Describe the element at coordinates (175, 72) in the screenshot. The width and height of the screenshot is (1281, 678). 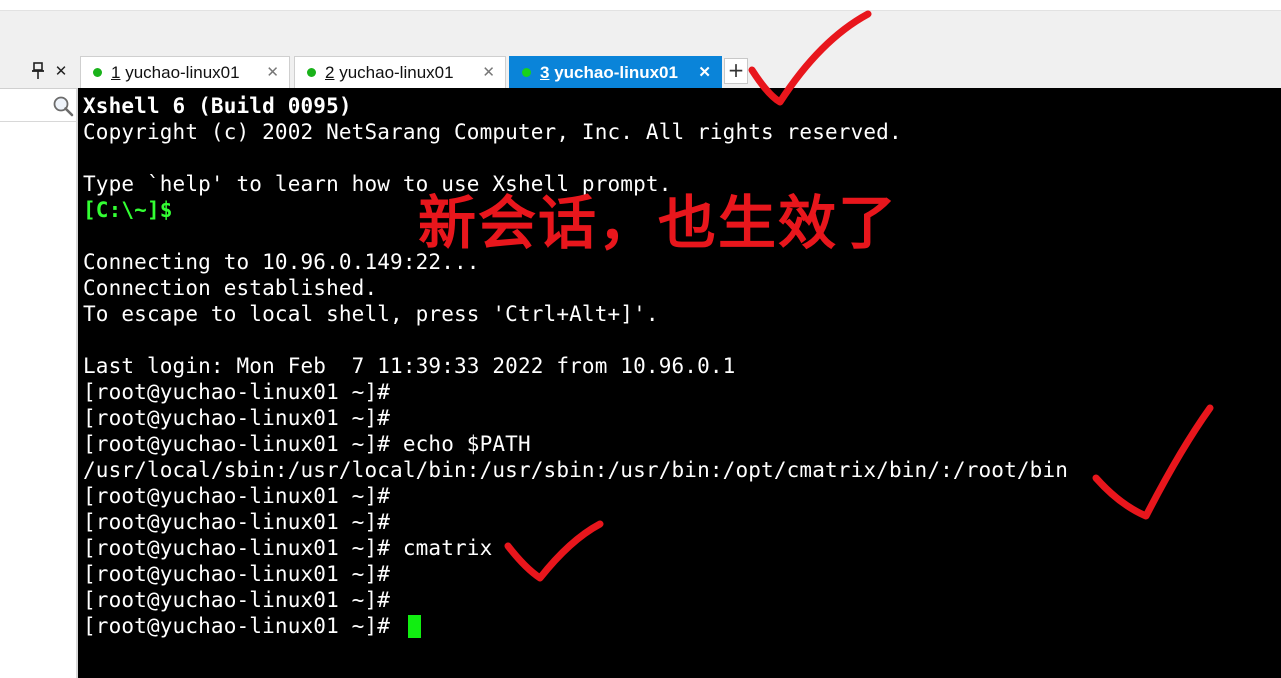
I see `tab-label: 1 yuchao-linux01` at that location.